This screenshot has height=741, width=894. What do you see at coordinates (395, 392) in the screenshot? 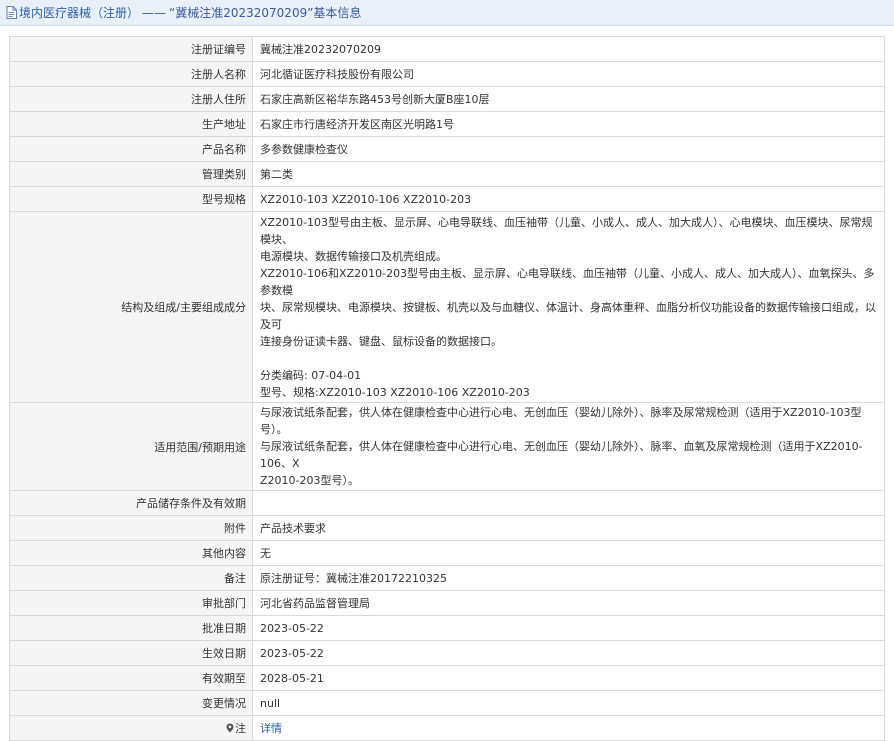
I see `structure-line: 型号、规格:XZ2010-103 XZ2010-106 XZ2010-203` at bounding box center [395, 392].